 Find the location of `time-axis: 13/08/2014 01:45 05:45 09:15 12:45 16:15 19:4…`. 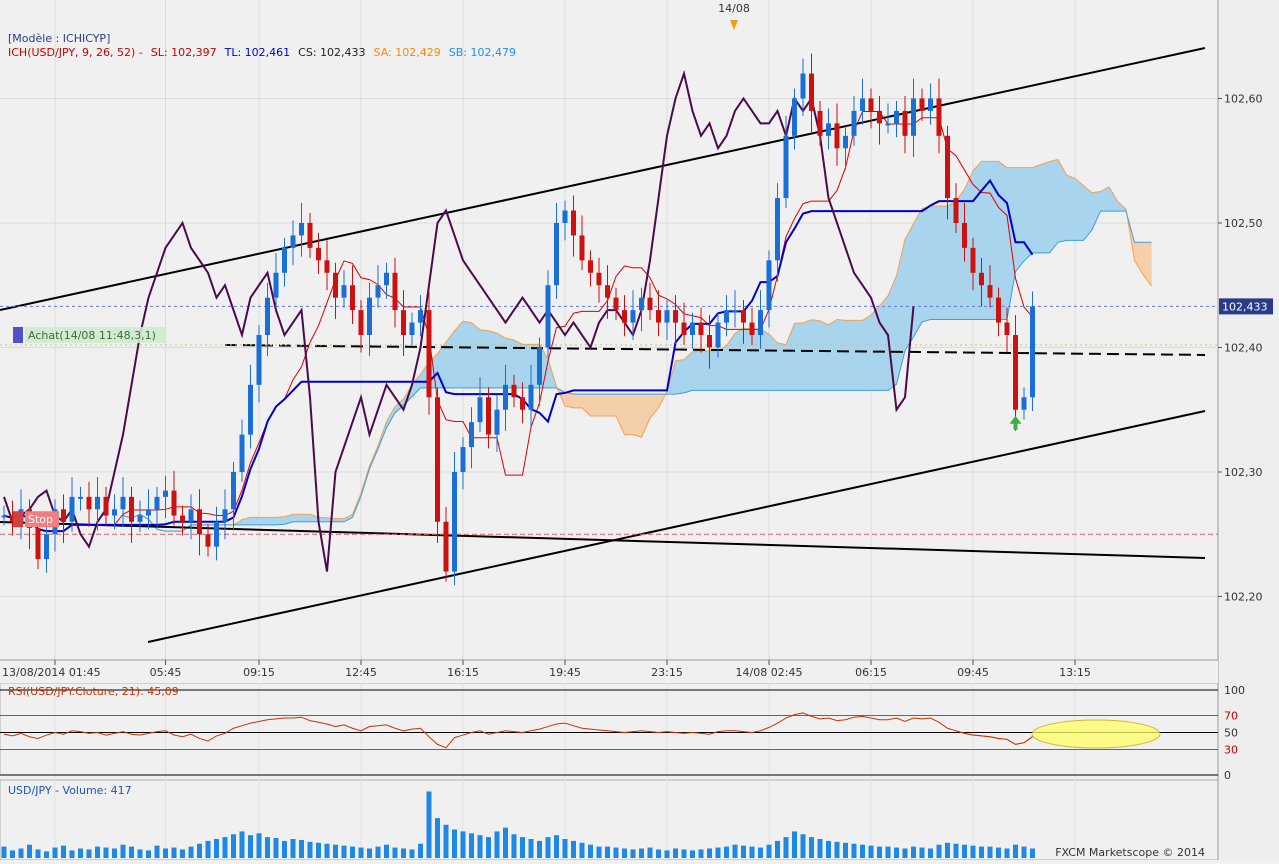

time-axis: 13/08/2014 01:45 05:45 09:15 12:45 16:15 19:4… is located at coordinates (609, 671).